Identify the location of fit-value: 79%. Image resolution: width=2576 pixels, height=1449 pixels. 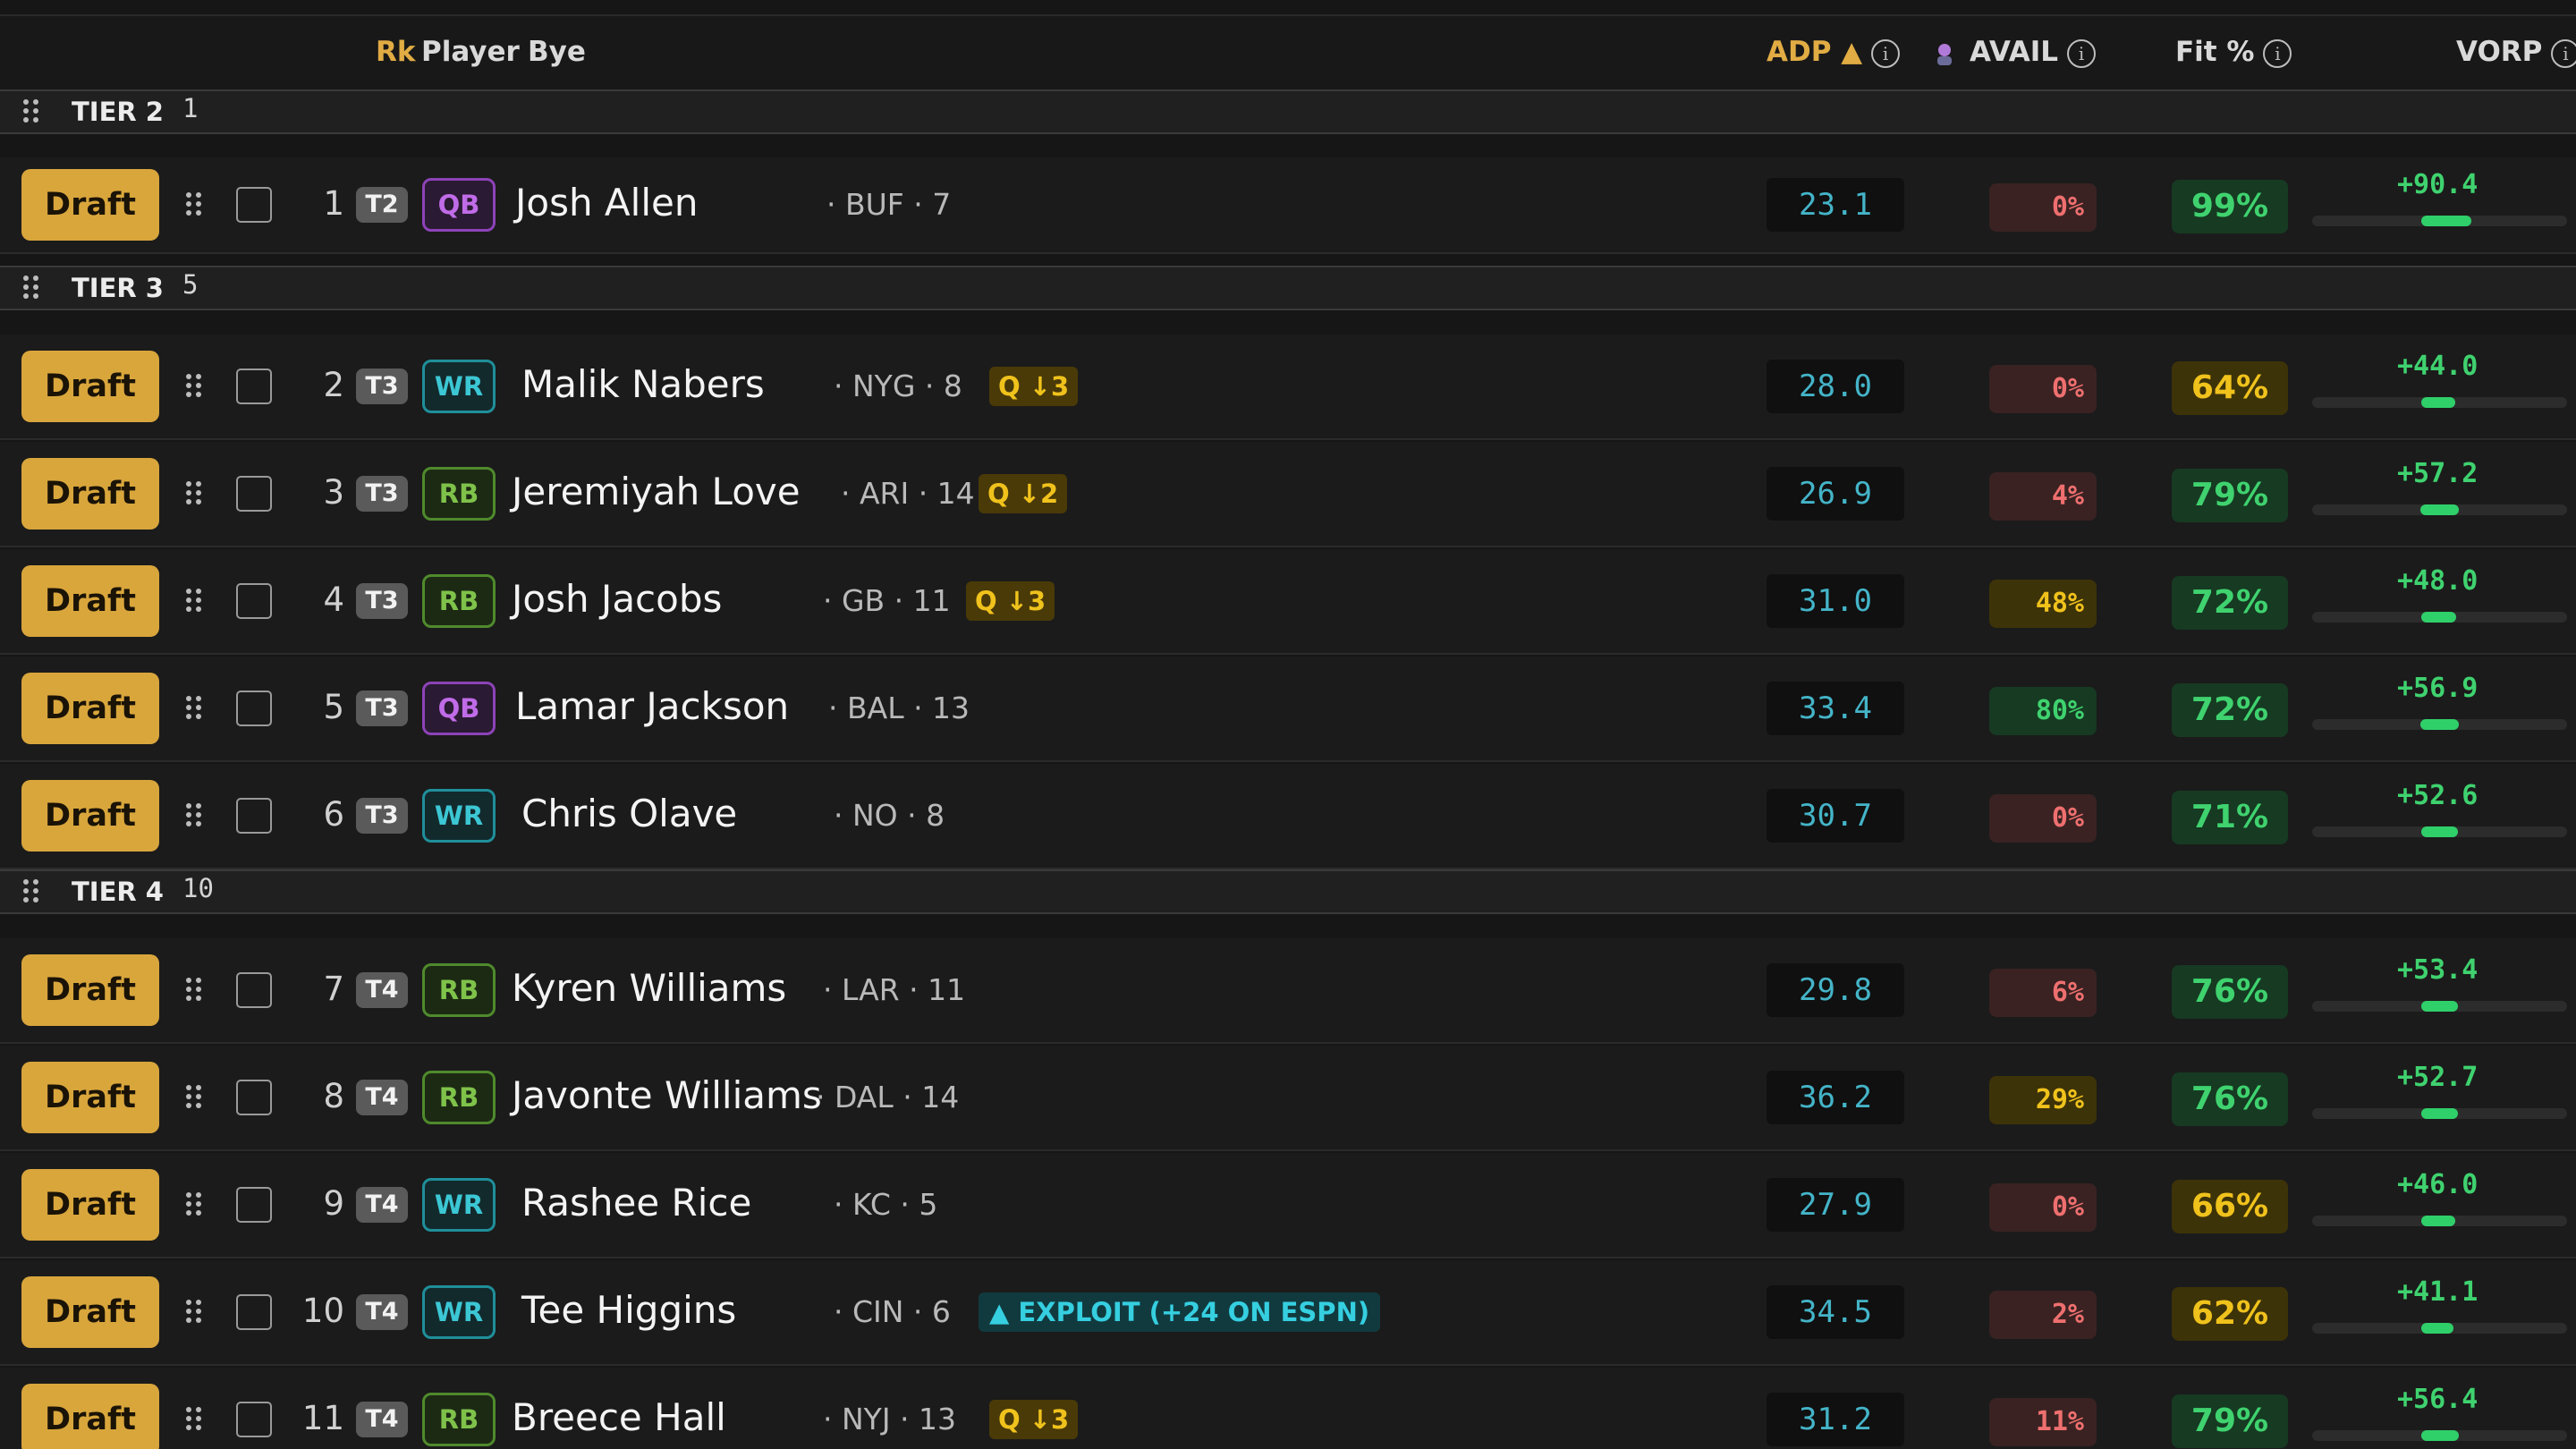
(2230, 495).